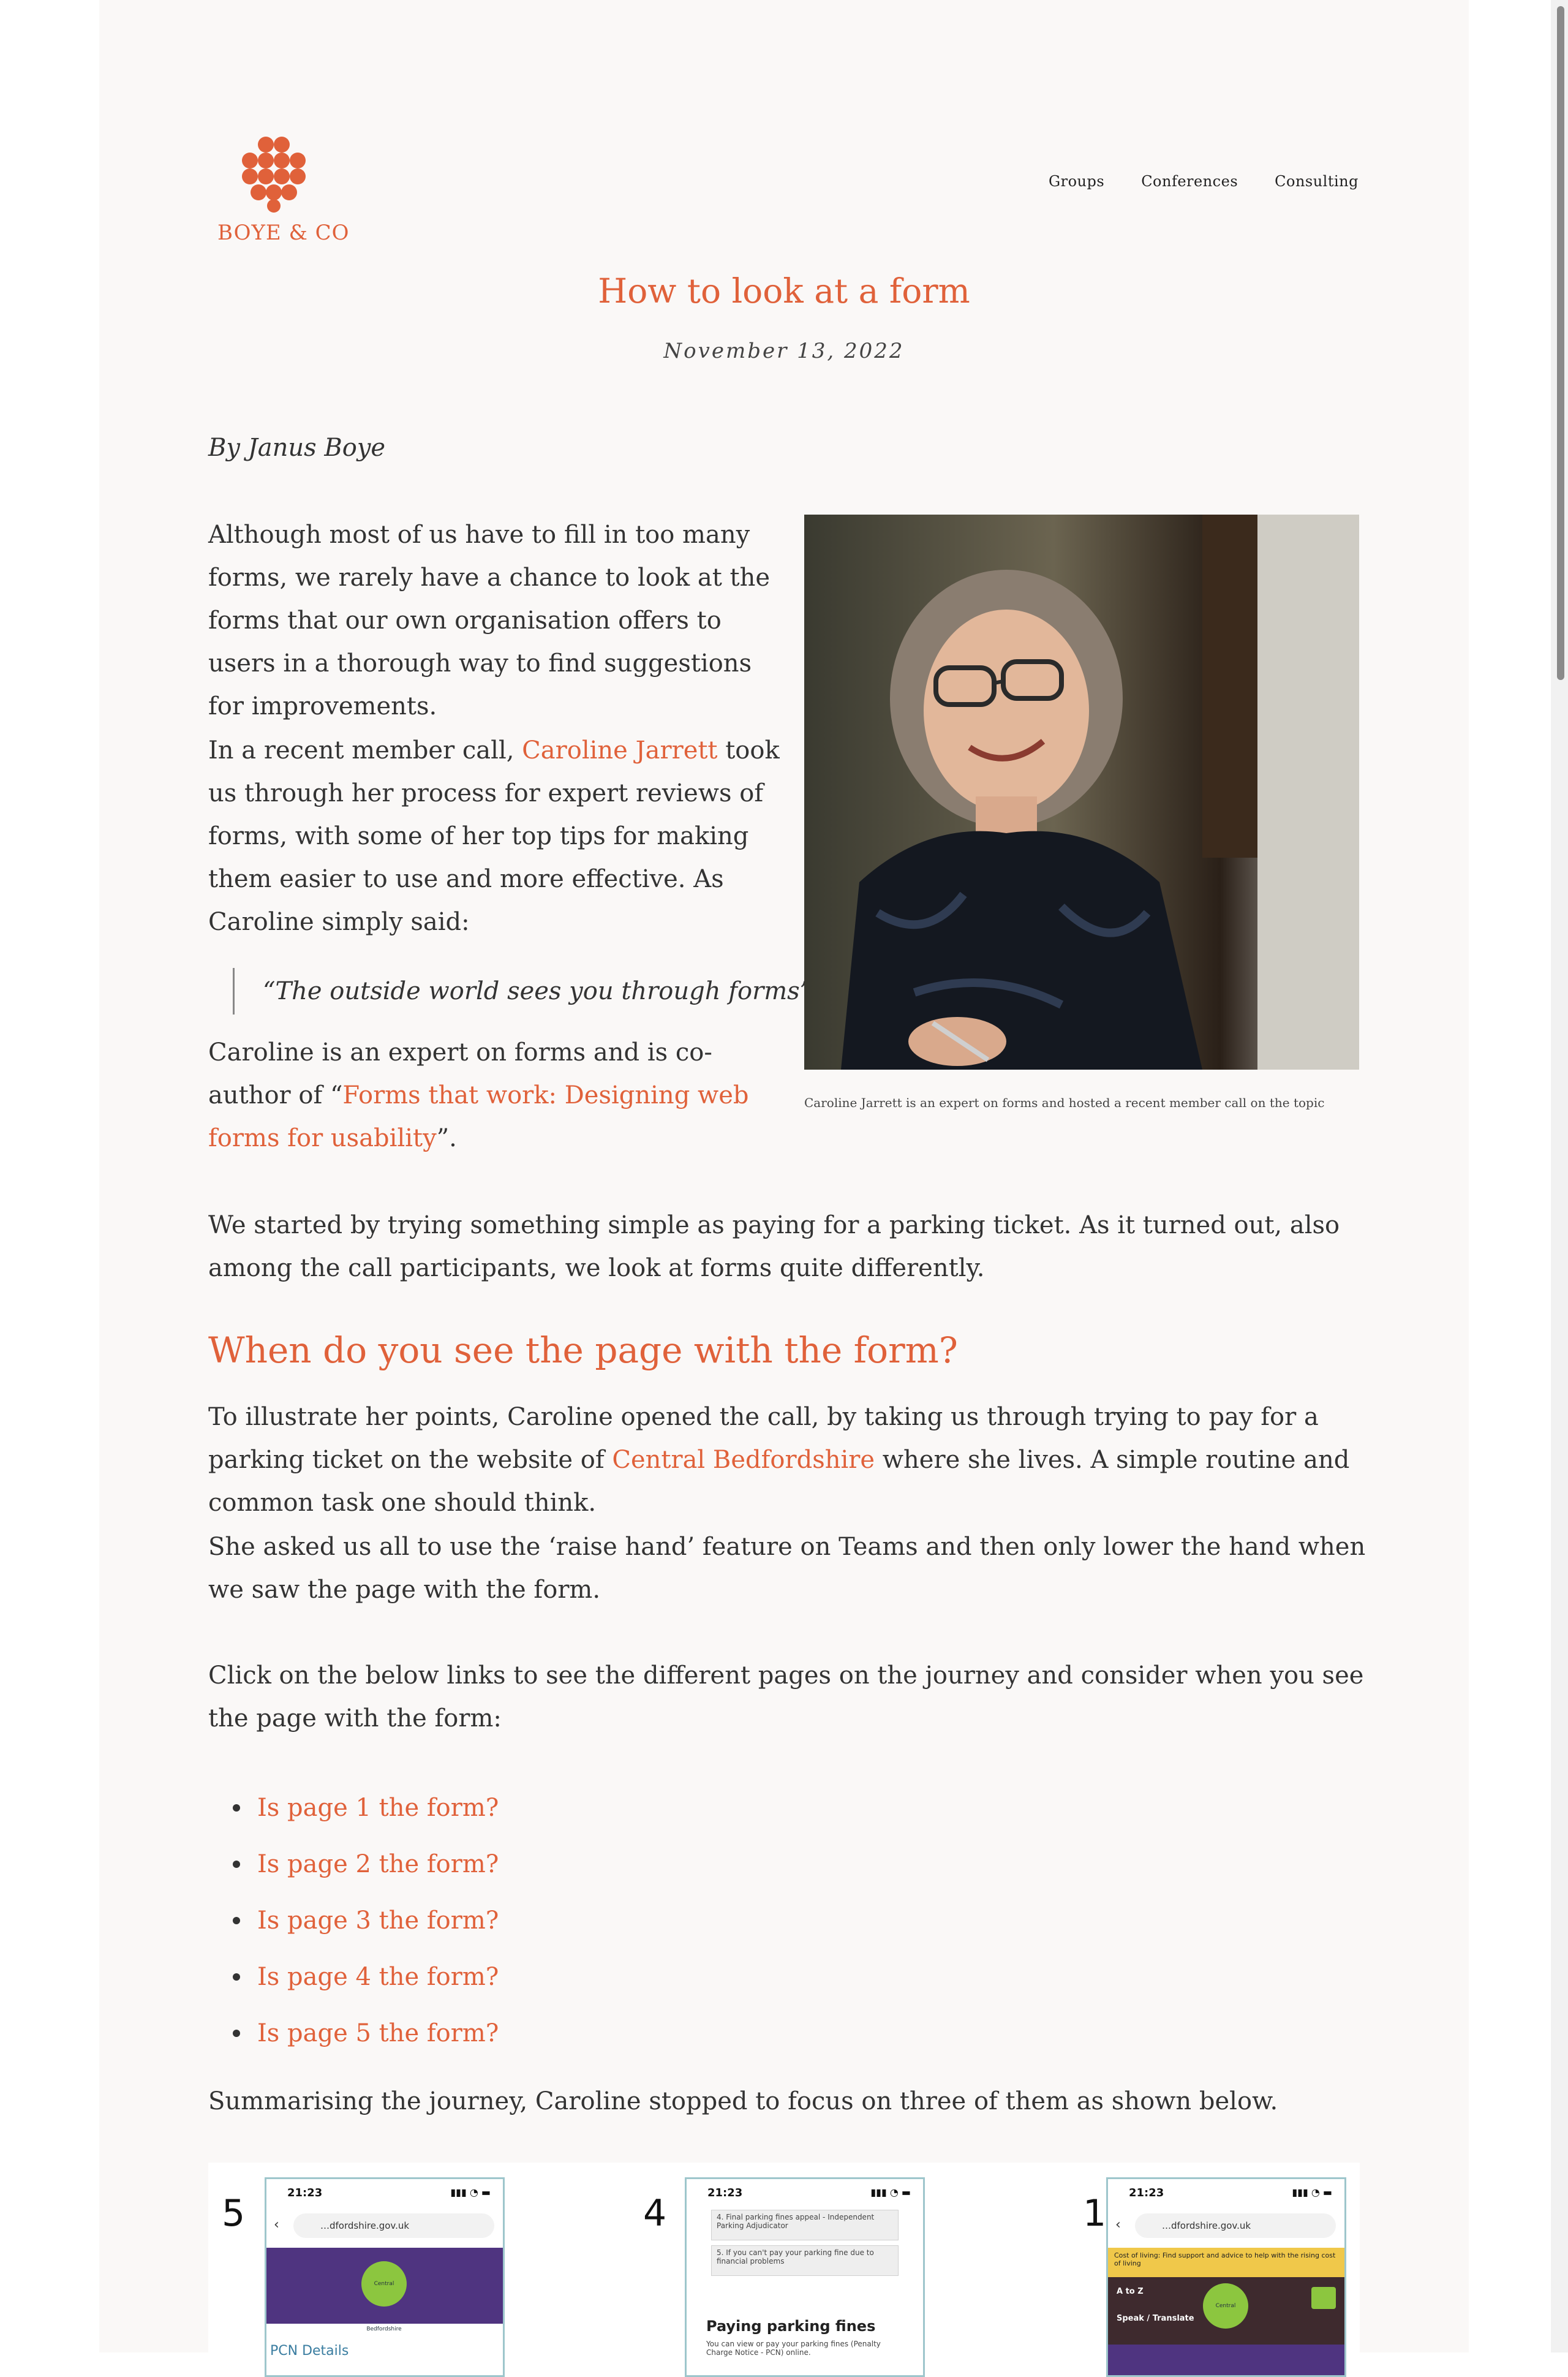  I want to click on page-2-link: Is page 2 the form?, so click(378, 1864).